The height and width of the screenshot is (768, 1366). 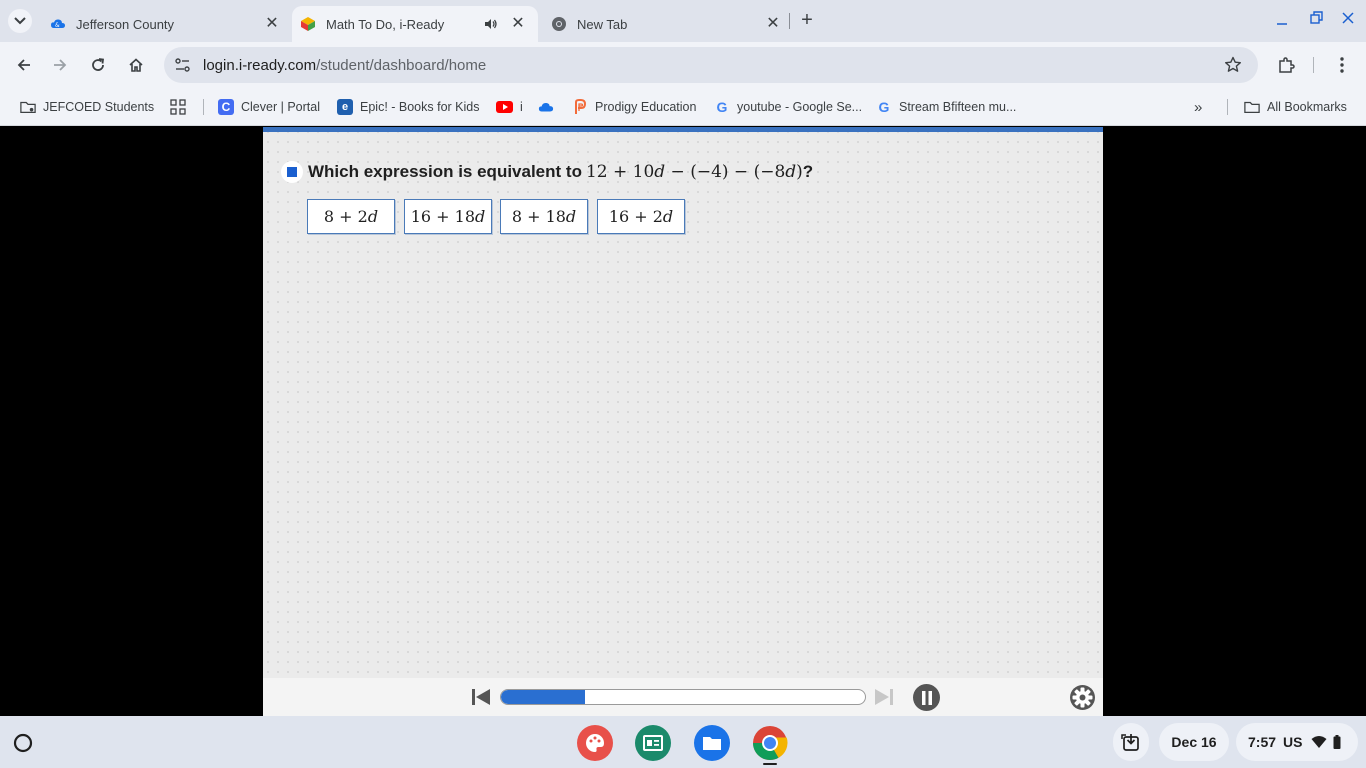 I want to click on question-bullet-icon, so click(x=292, y=172).